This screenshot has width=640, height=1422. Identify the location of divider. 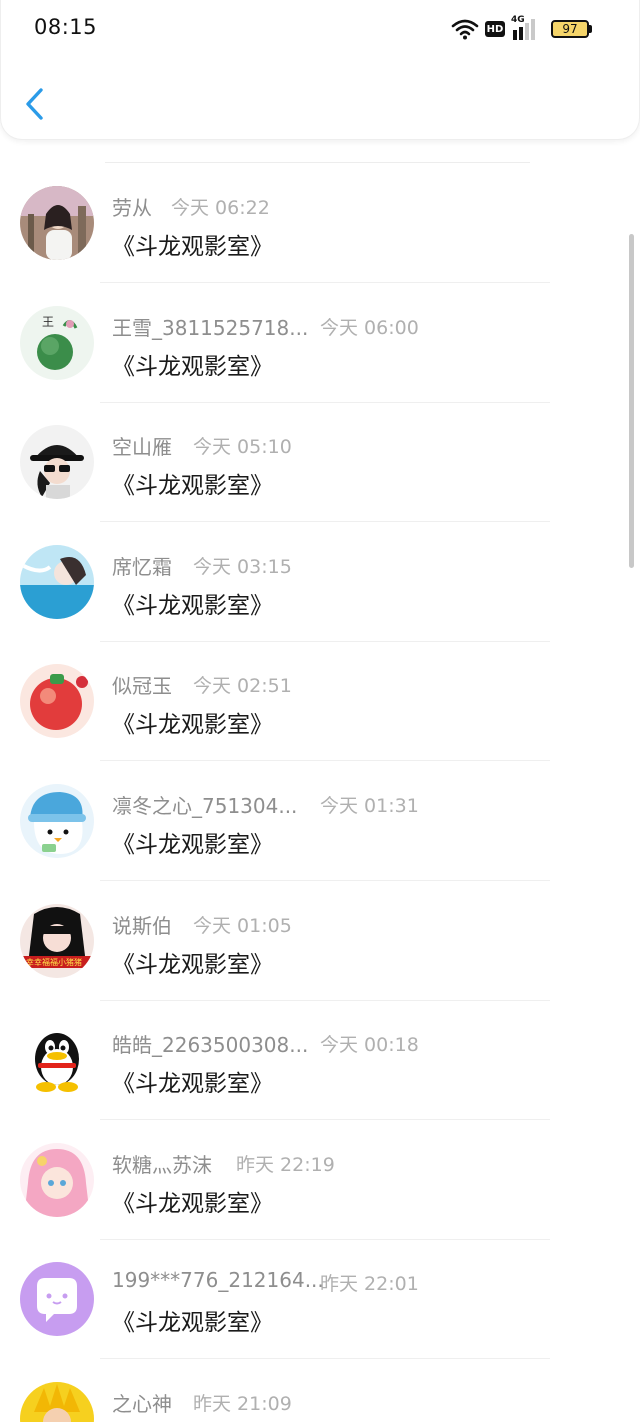
(317, 162).